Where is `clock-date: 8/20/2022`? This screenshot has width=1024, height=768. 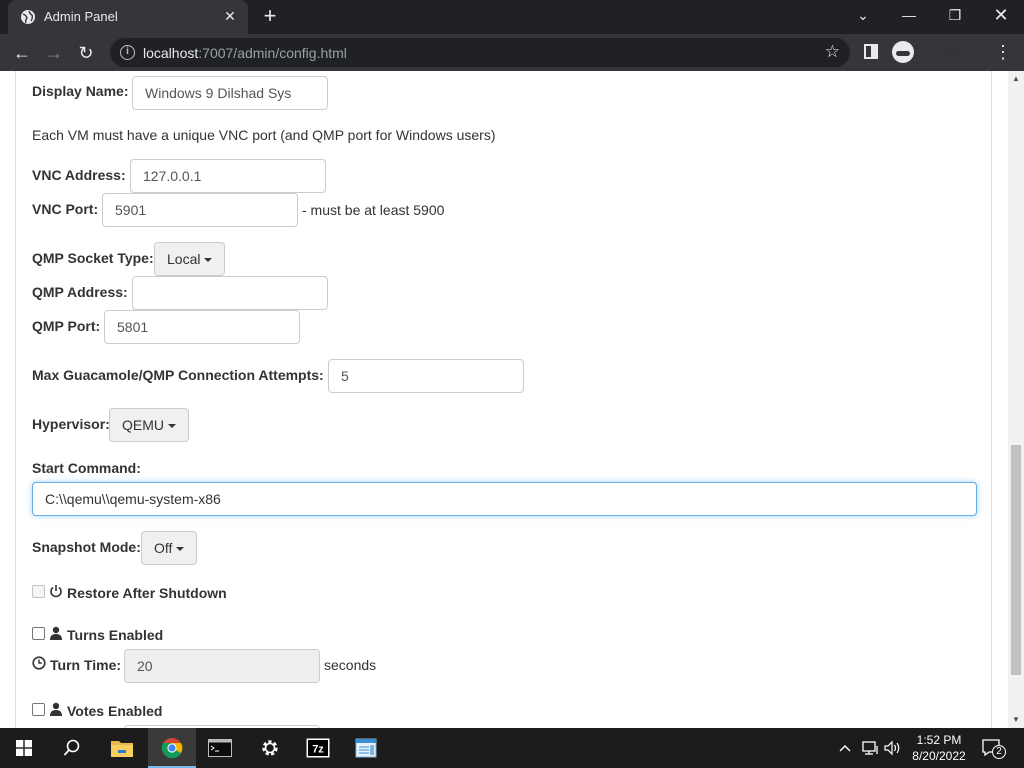 clock-date: 8/20/2022 is located at coordinates (939, 756).